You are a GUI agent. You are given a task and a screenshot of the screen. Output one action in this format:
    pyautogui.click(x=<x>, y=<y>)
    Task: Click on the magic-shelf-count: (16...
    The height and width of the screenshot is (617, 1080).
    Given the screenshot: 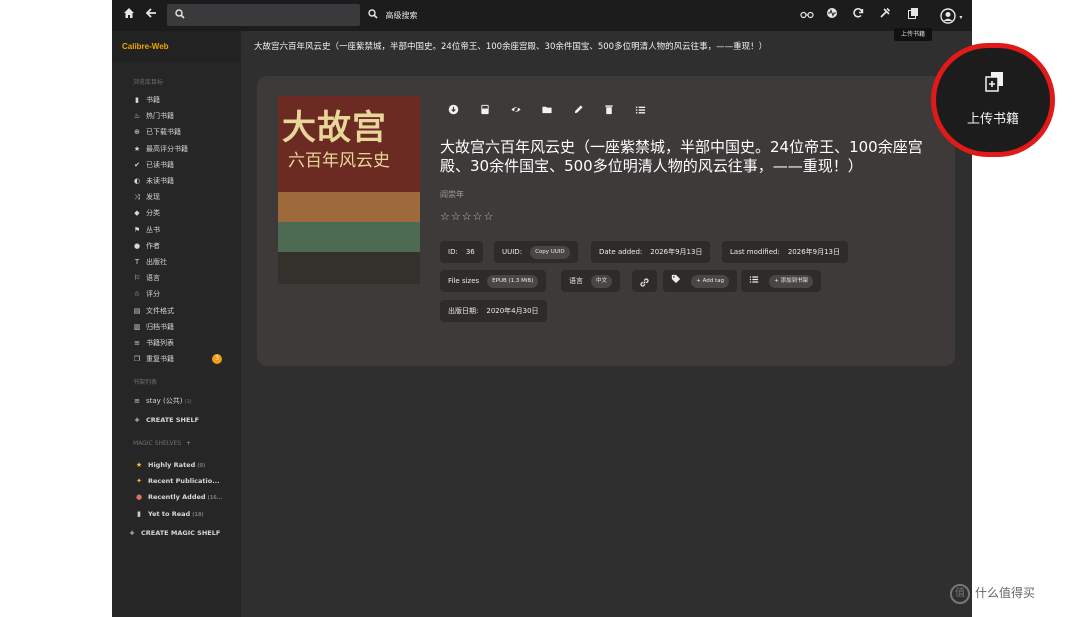 What is the action you would take?
    pyautogui.click(x=215, y=498)
    